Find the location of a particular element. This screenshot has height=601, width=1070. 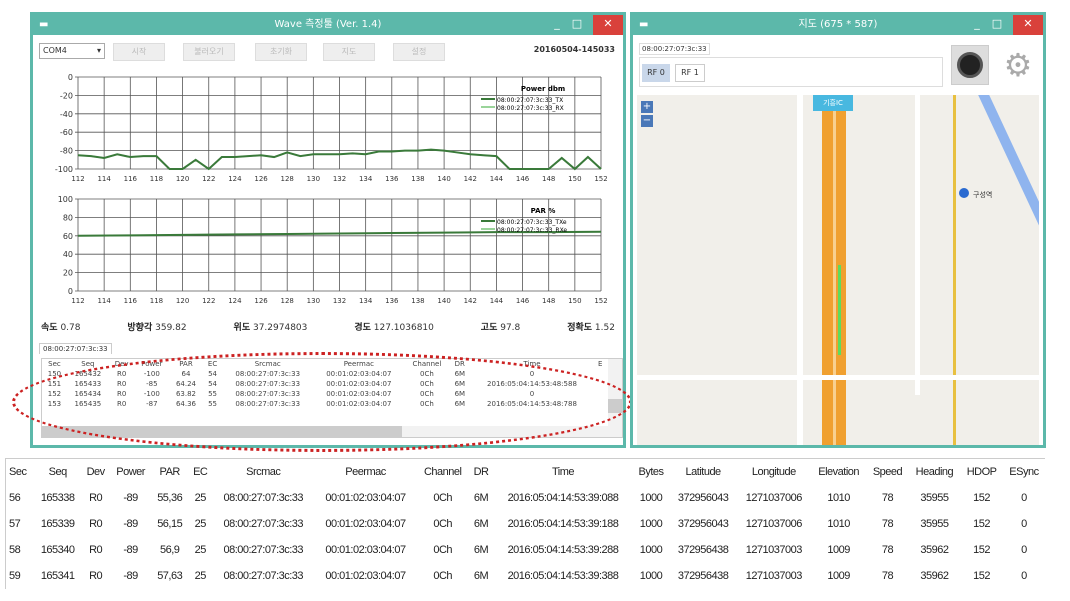

x-tick-label: 122 is located at coordinates (208, 179).